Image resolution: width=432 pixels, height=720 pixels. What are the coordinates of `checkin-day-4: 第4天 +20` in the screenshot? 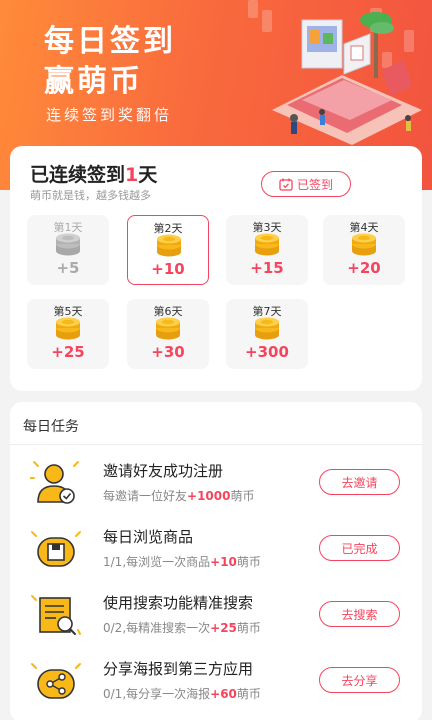 It's located at (364, 250).